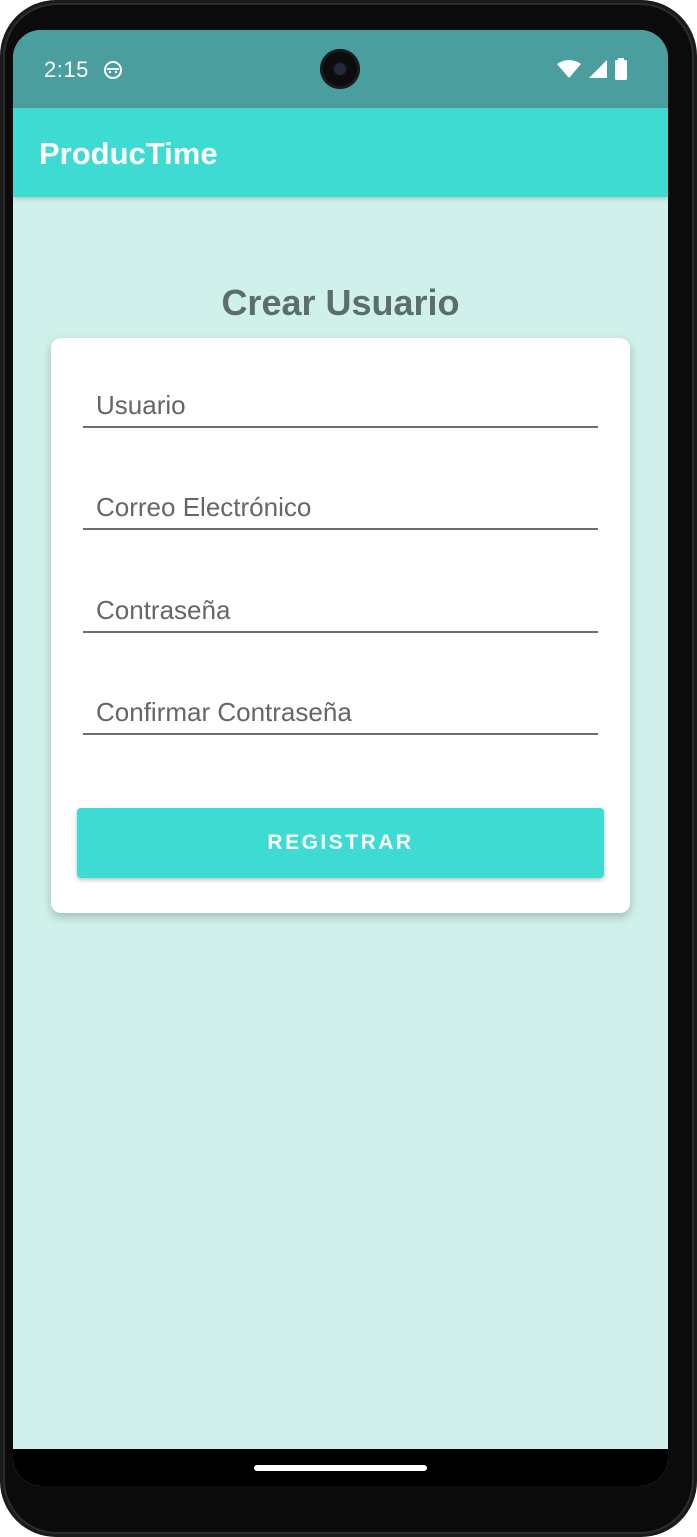 The image size is (697, 1537). I want to click on app-bar: ProducTime, so click(340, 152).